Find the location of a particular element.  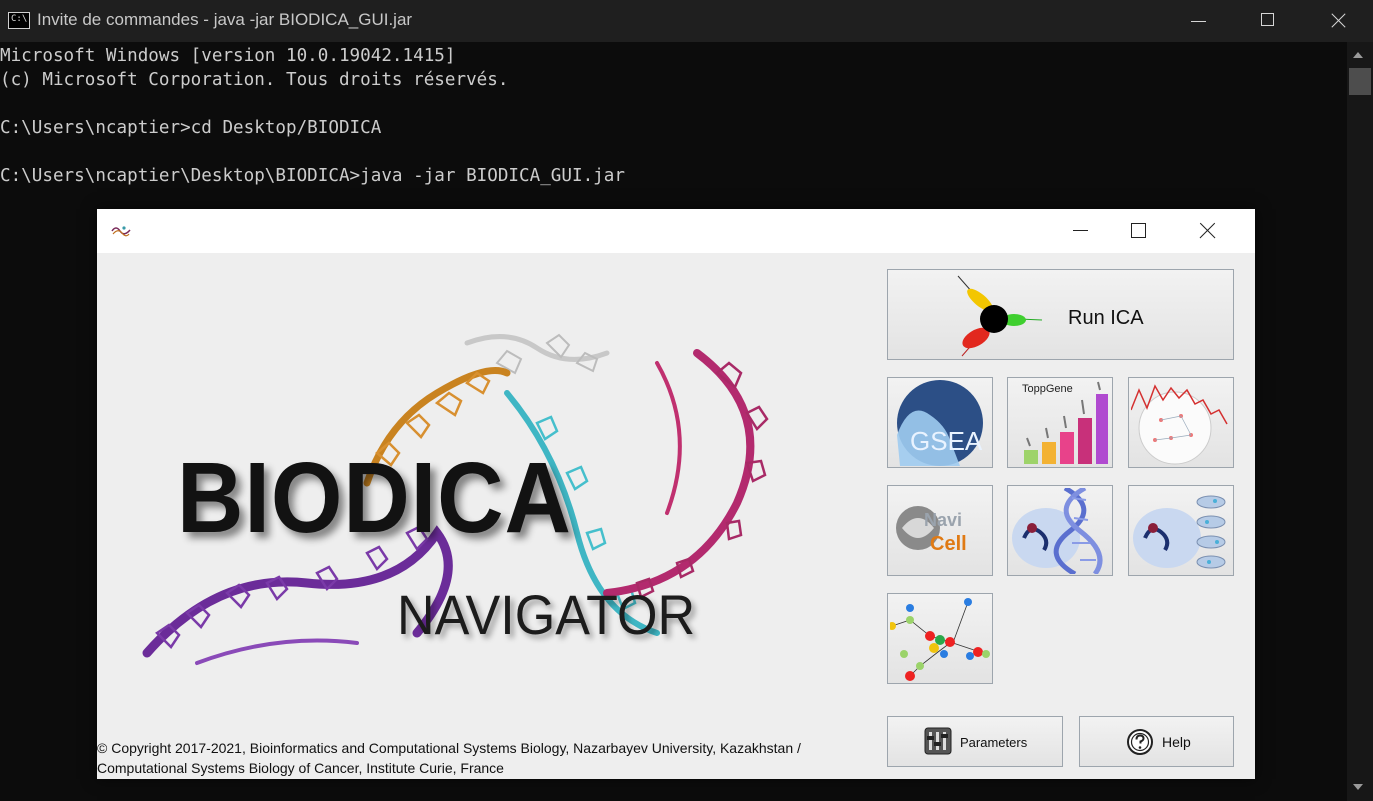

gsea-button: GSEA is located at coordinates (940, 422).